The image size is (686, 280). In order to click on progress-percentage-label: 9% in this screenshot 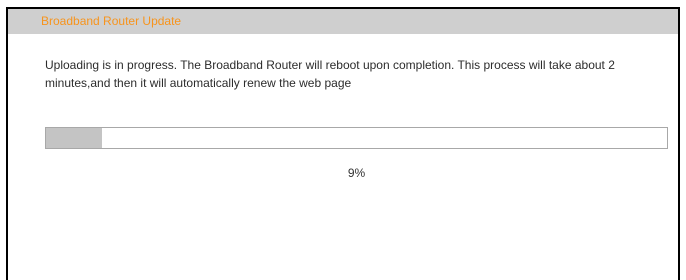, I will do `click(356, 173)`.